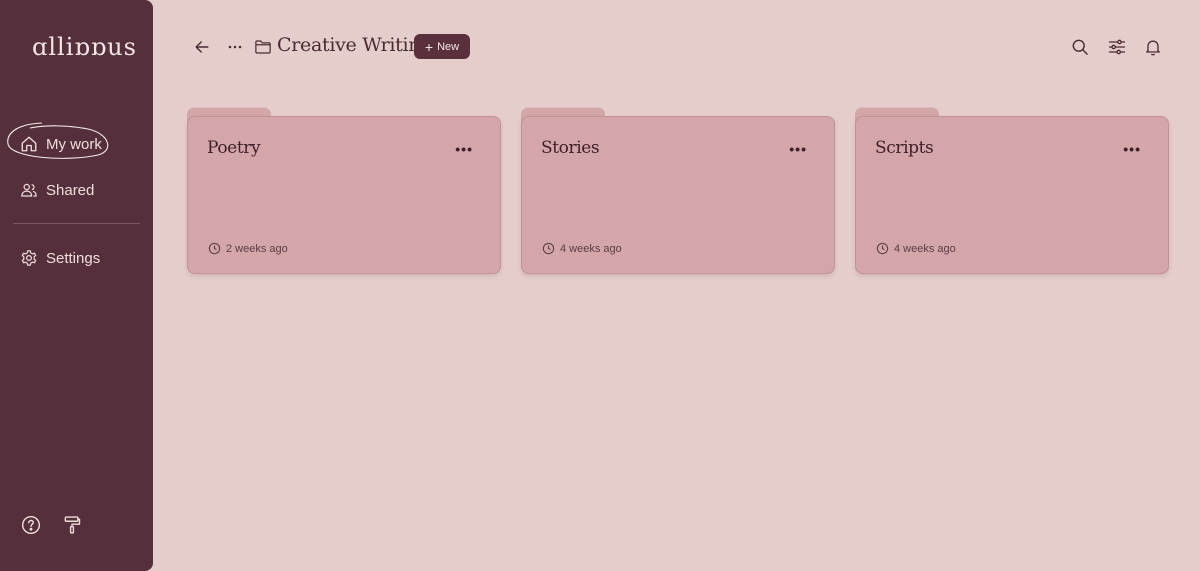 The width and height of the screenshot is (1200, 571). What do you see at coordinates (29, 144) in the screenshot?
I see `home-icon` at bounding box center [29, 144].